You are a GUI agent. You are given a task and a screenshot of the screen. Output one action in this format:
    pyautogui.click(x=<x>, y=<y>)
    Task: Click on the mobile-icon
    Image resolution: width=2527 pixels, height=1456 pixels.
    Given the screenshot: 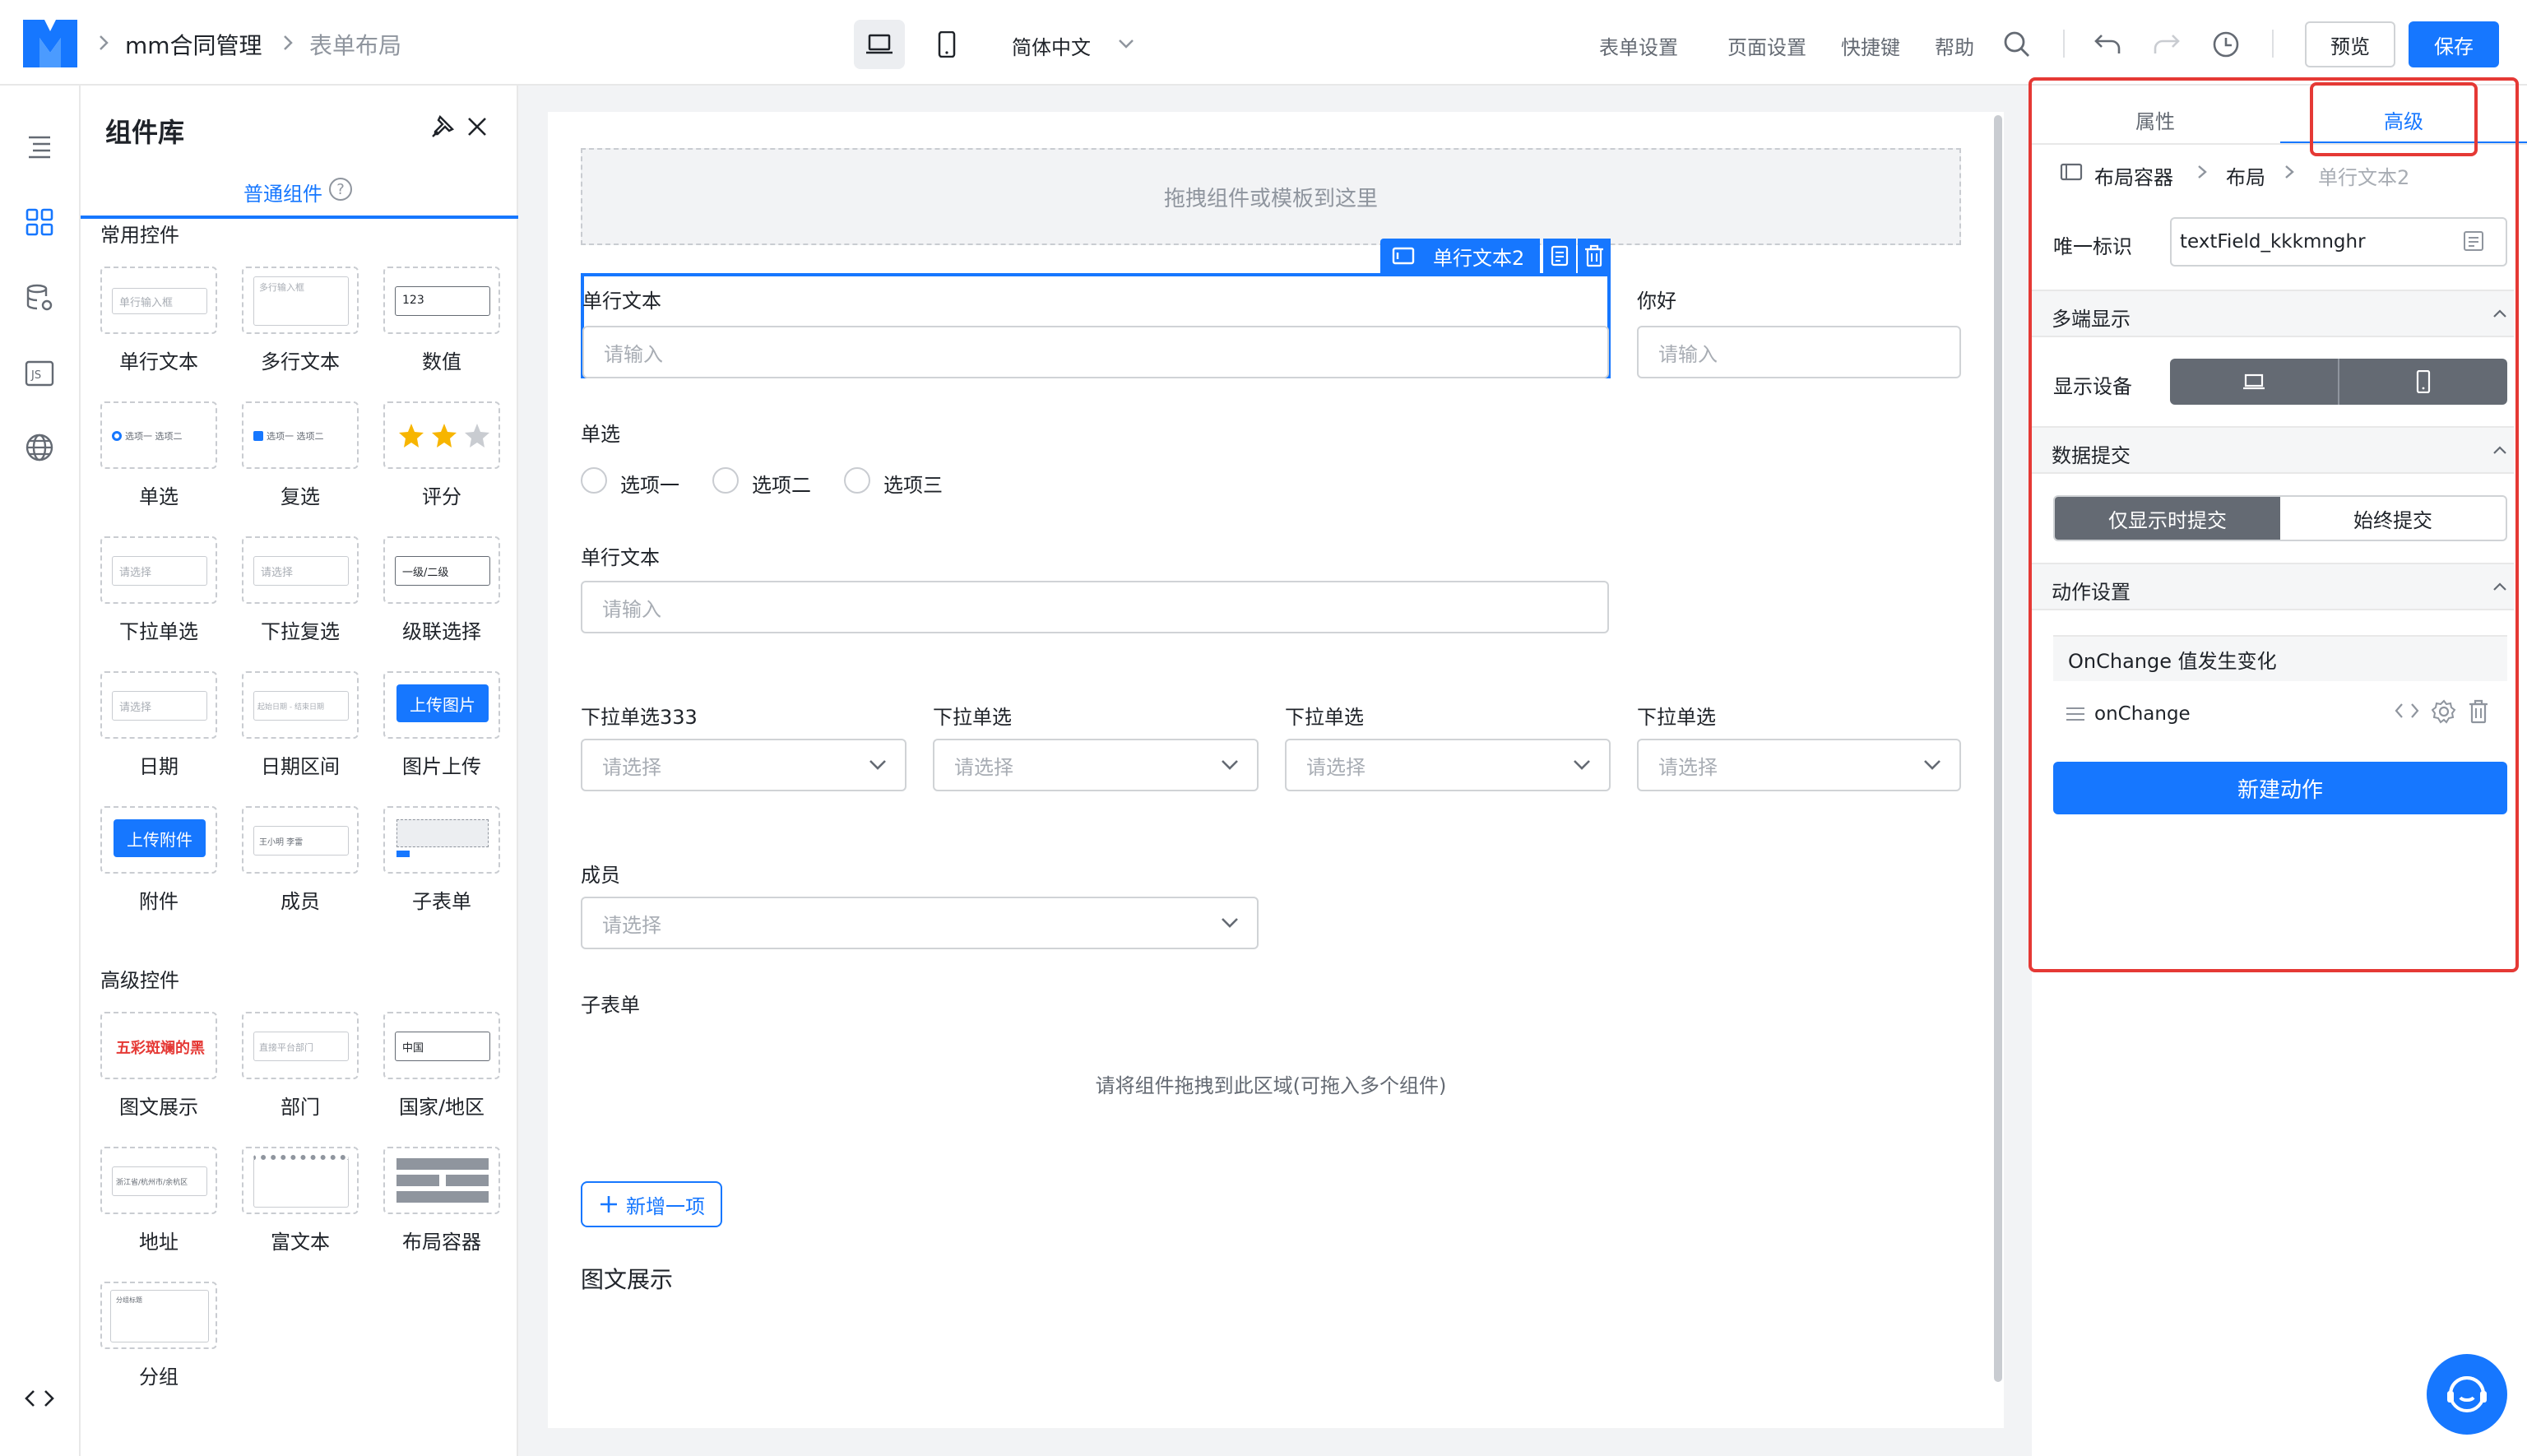 What is the action you would take?
    pyautogui.click(x=947, y=44)
    